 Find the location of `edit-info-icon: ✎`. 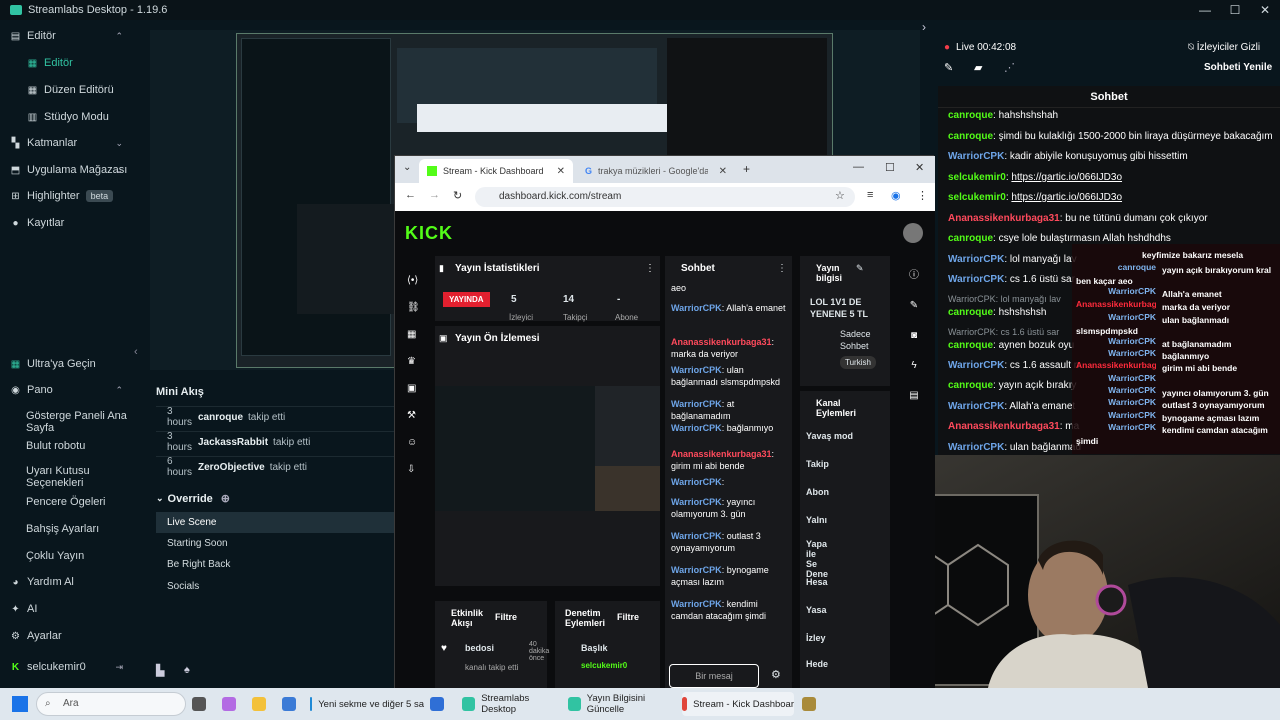

edit-info-icon: ✎ is located at coordinates (860, 268).